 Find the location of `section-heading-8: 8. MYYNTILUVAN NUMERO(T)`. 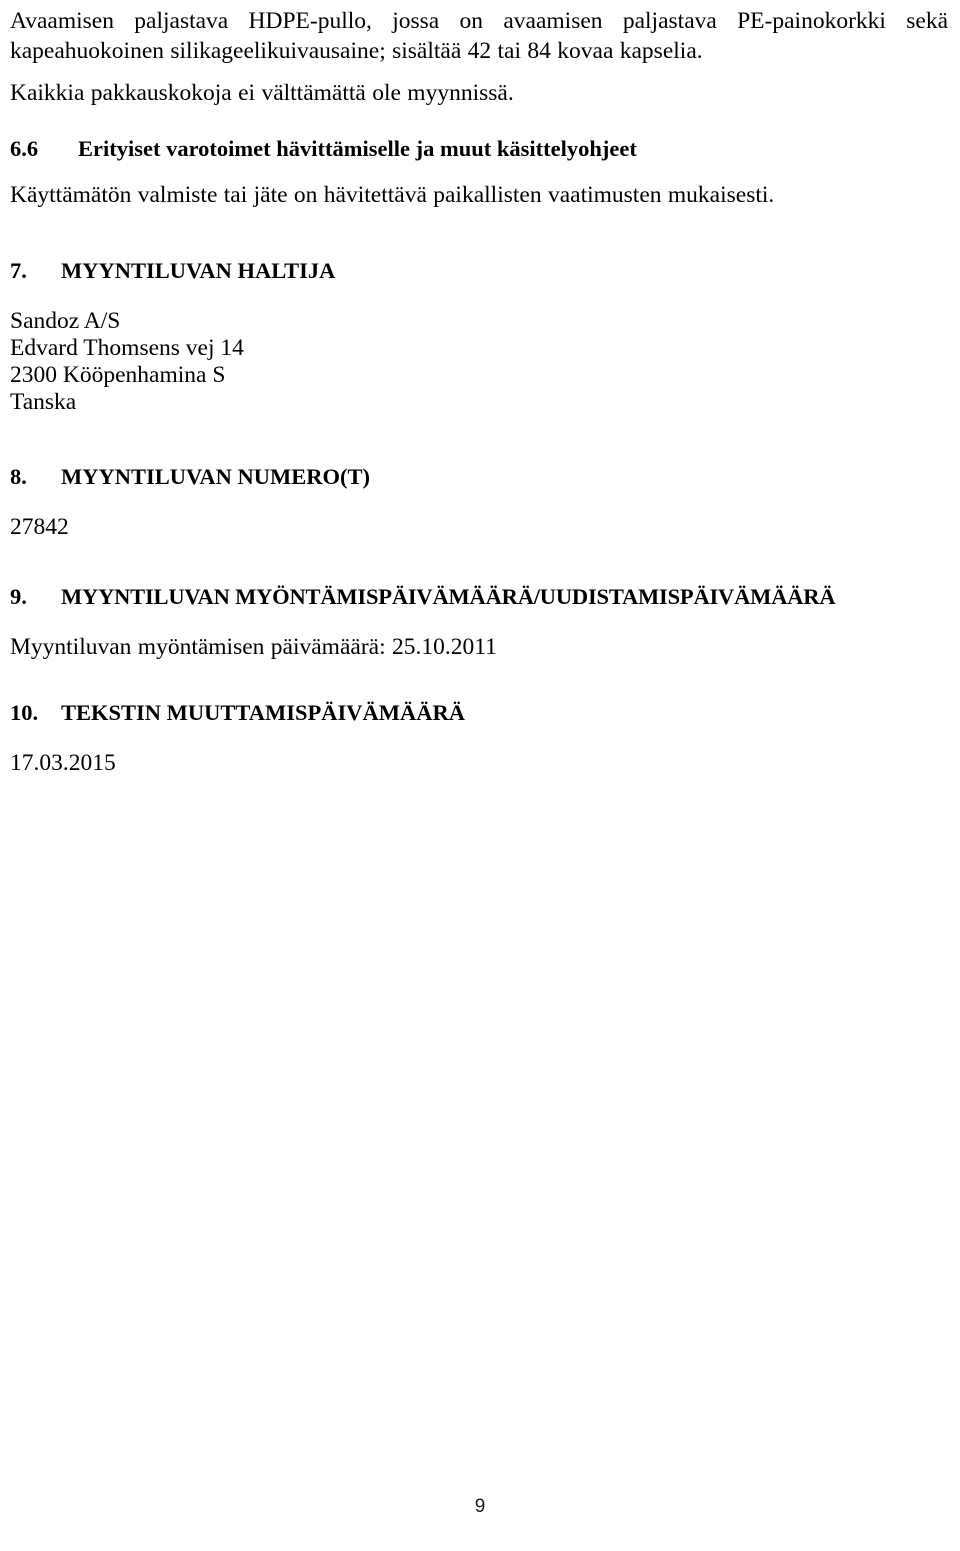

section-heading-8: 8. MYYNTILUVAN NUMERO(T) is located at coordinates (480, 477).